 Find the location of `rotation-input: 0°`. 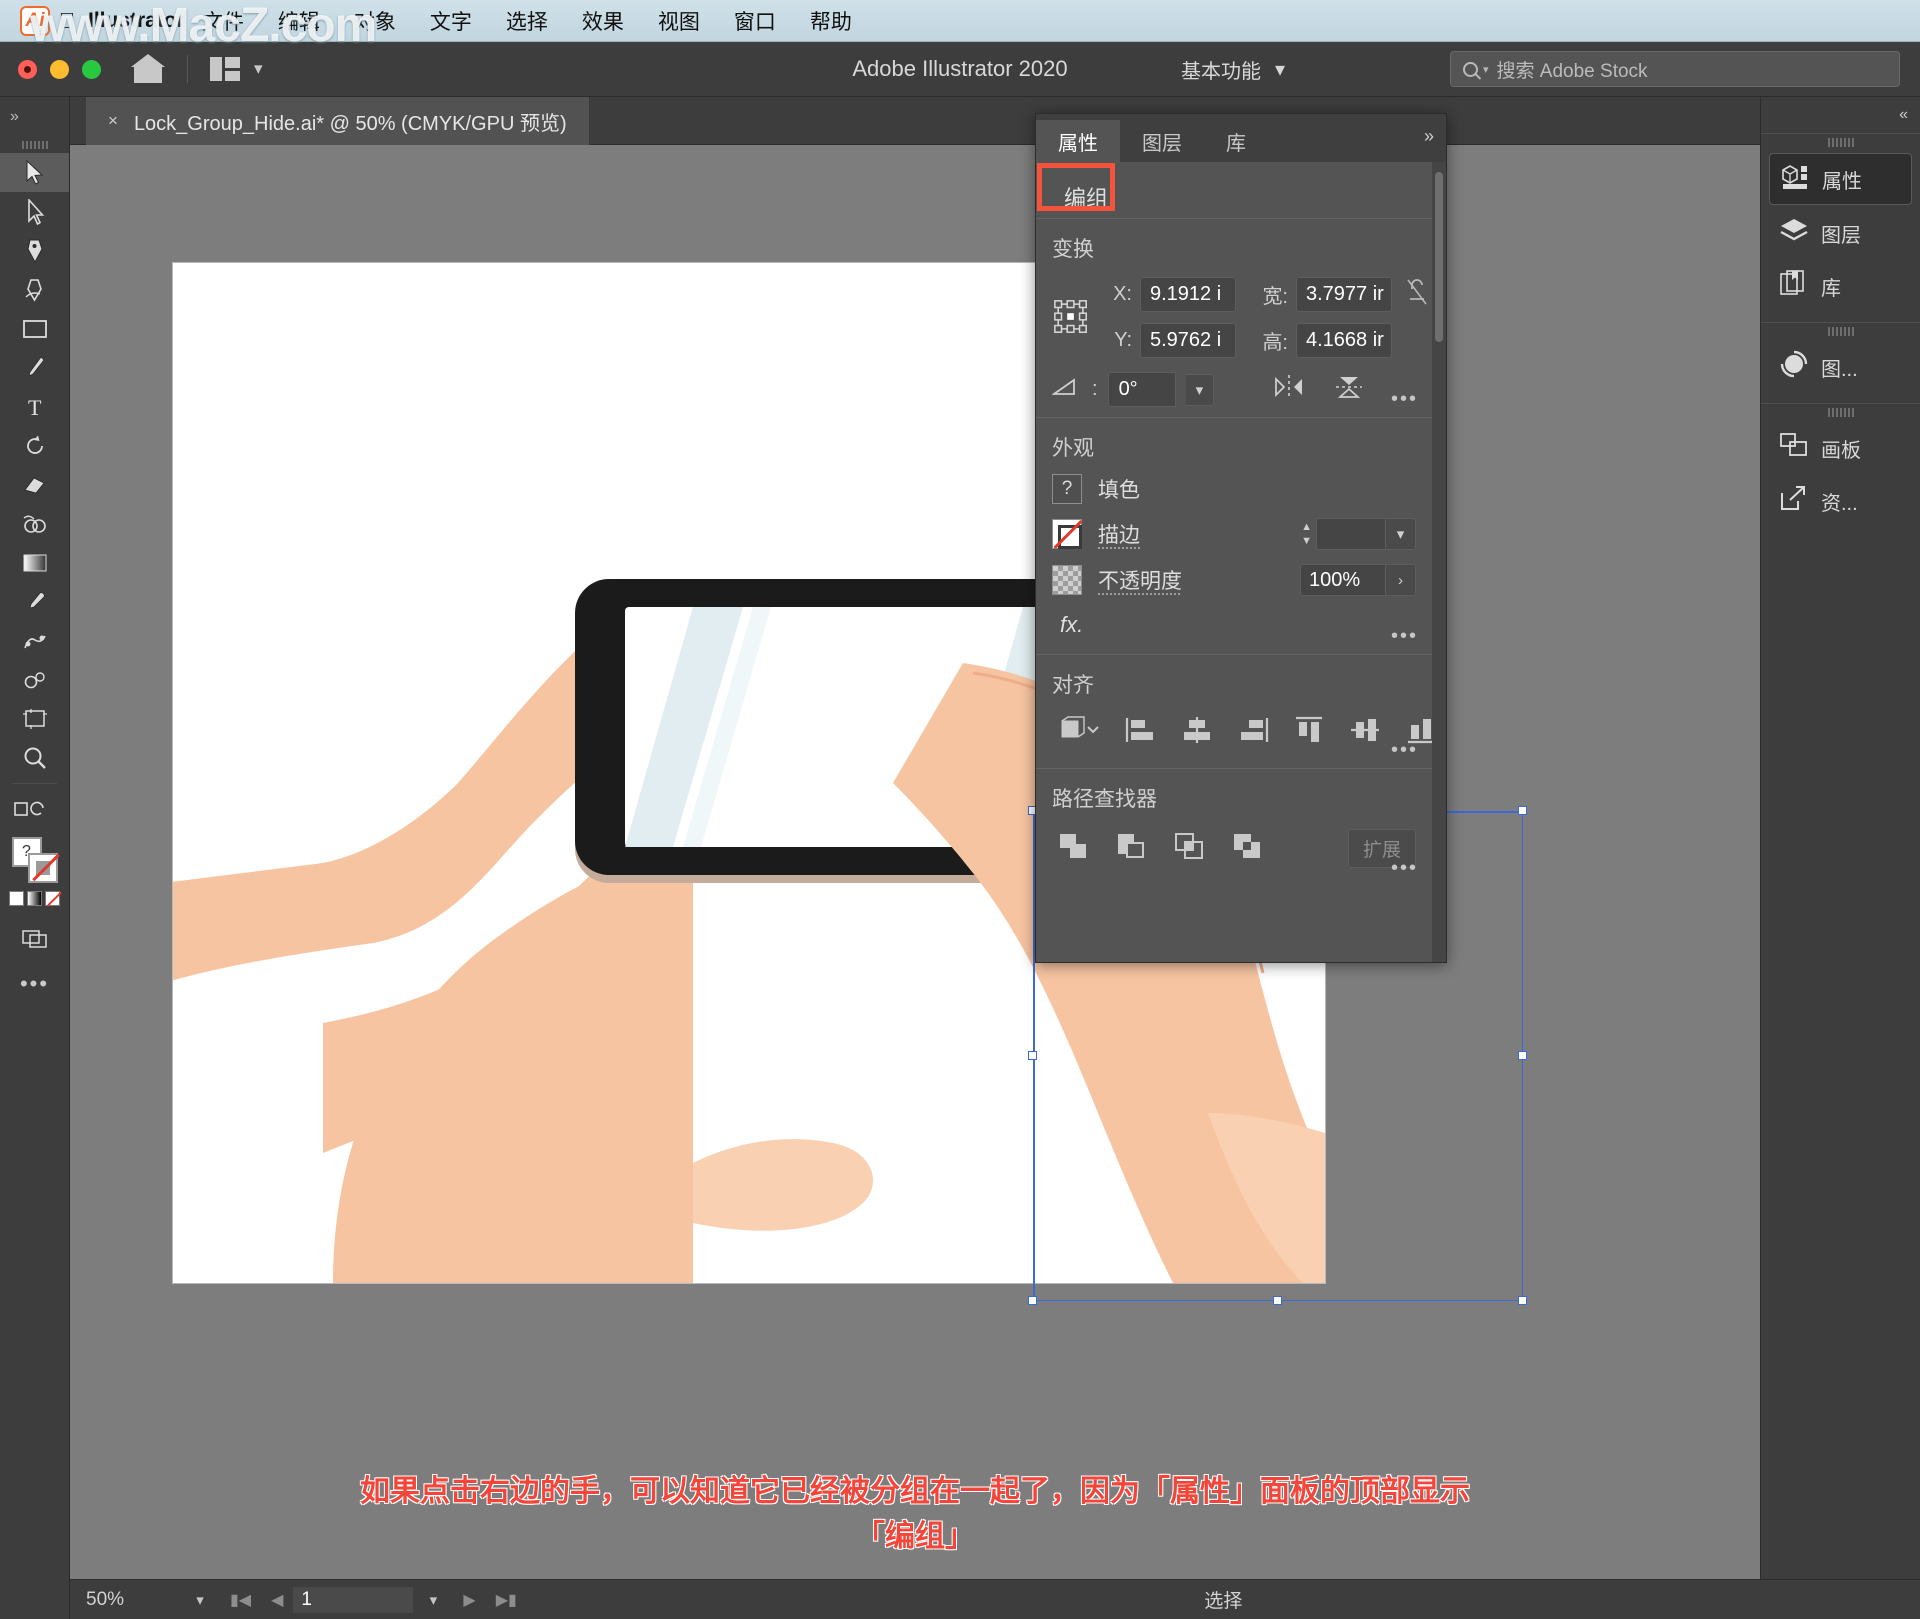

rotation-input: 0° is located at coordinates (1141, 389).